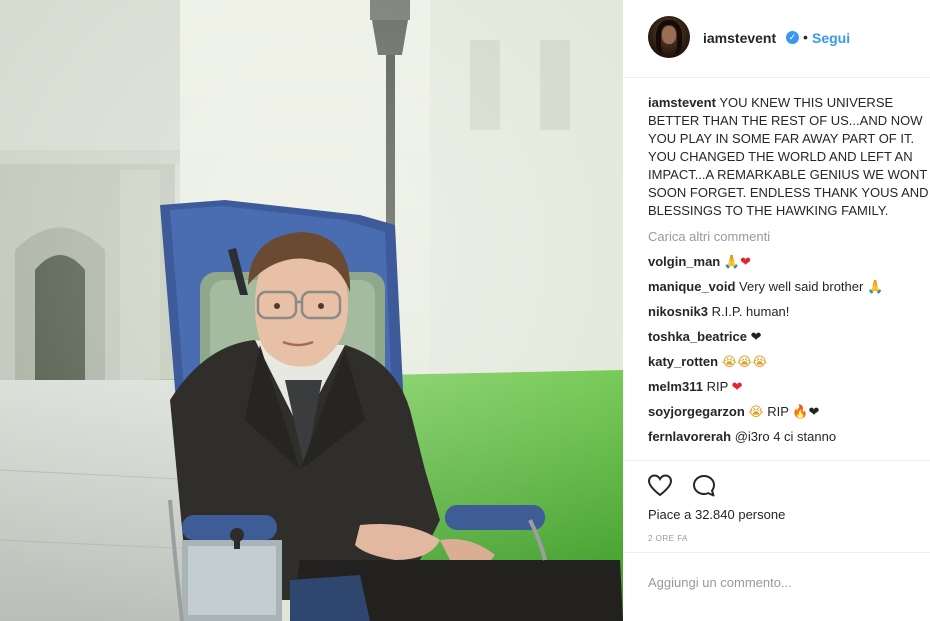 This screenshot has height=621, width=930. I want to click on post-header: iamstevent ✓ • Segui, so click(776, 39).